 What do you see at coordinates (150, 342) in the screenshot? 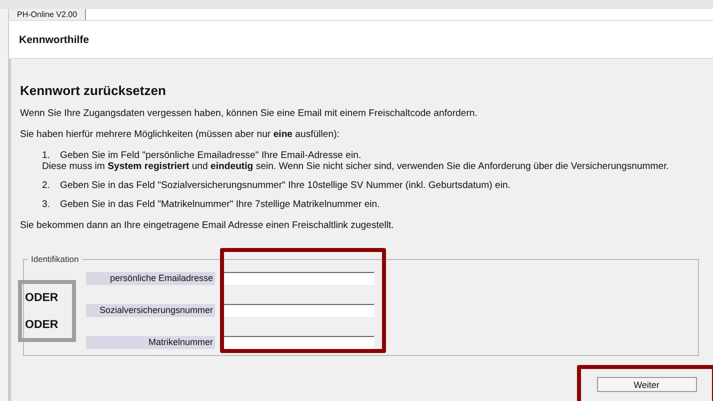
I see `field-label: Matrikelnummer` at bounding box center [150, 342].